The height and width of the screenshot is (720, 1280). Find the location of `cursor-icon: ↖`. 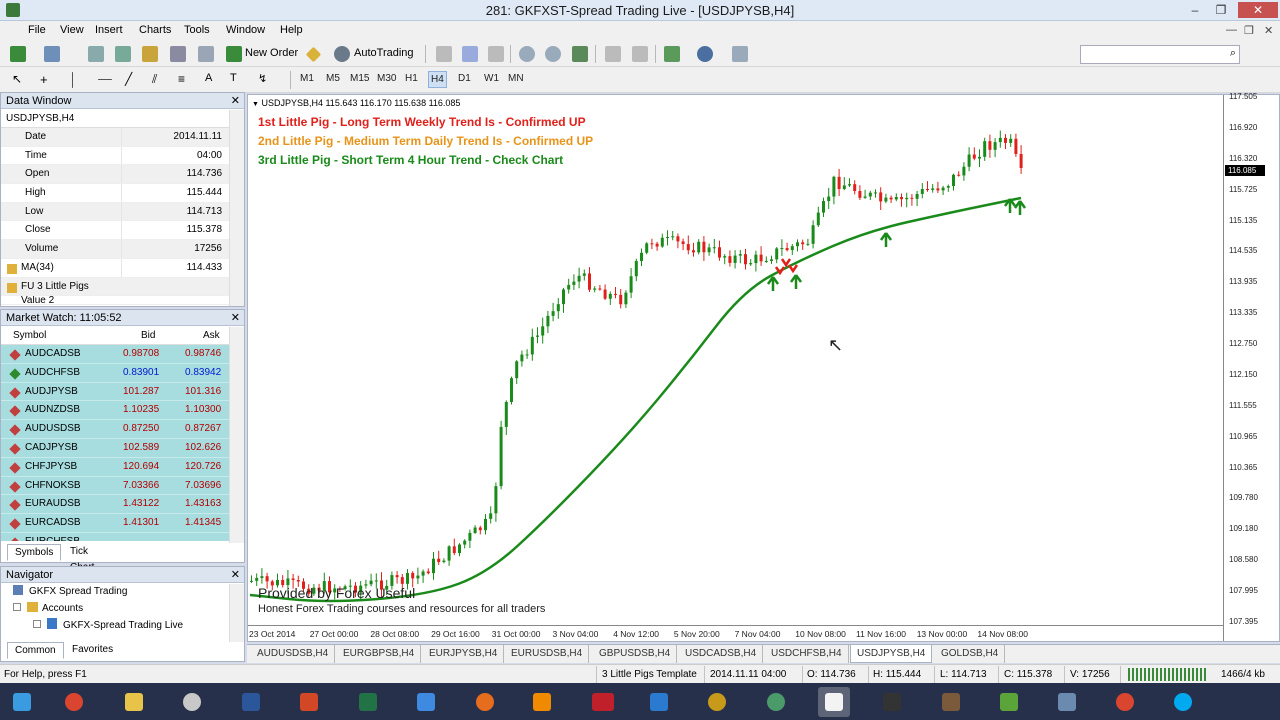

cursor-icon: ↖ is located at coordinates (20, 80).